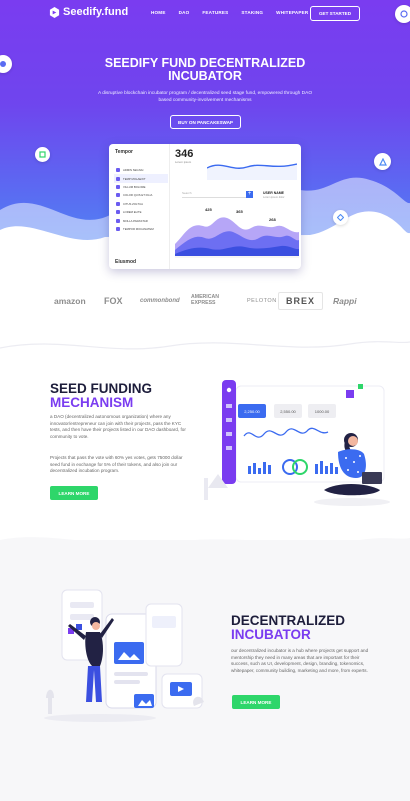 This screenshot has height=801, width=410. Describe the element at coordinates (3, 64) in the screenshot. I see `seedify-leaf-icon` at that location.